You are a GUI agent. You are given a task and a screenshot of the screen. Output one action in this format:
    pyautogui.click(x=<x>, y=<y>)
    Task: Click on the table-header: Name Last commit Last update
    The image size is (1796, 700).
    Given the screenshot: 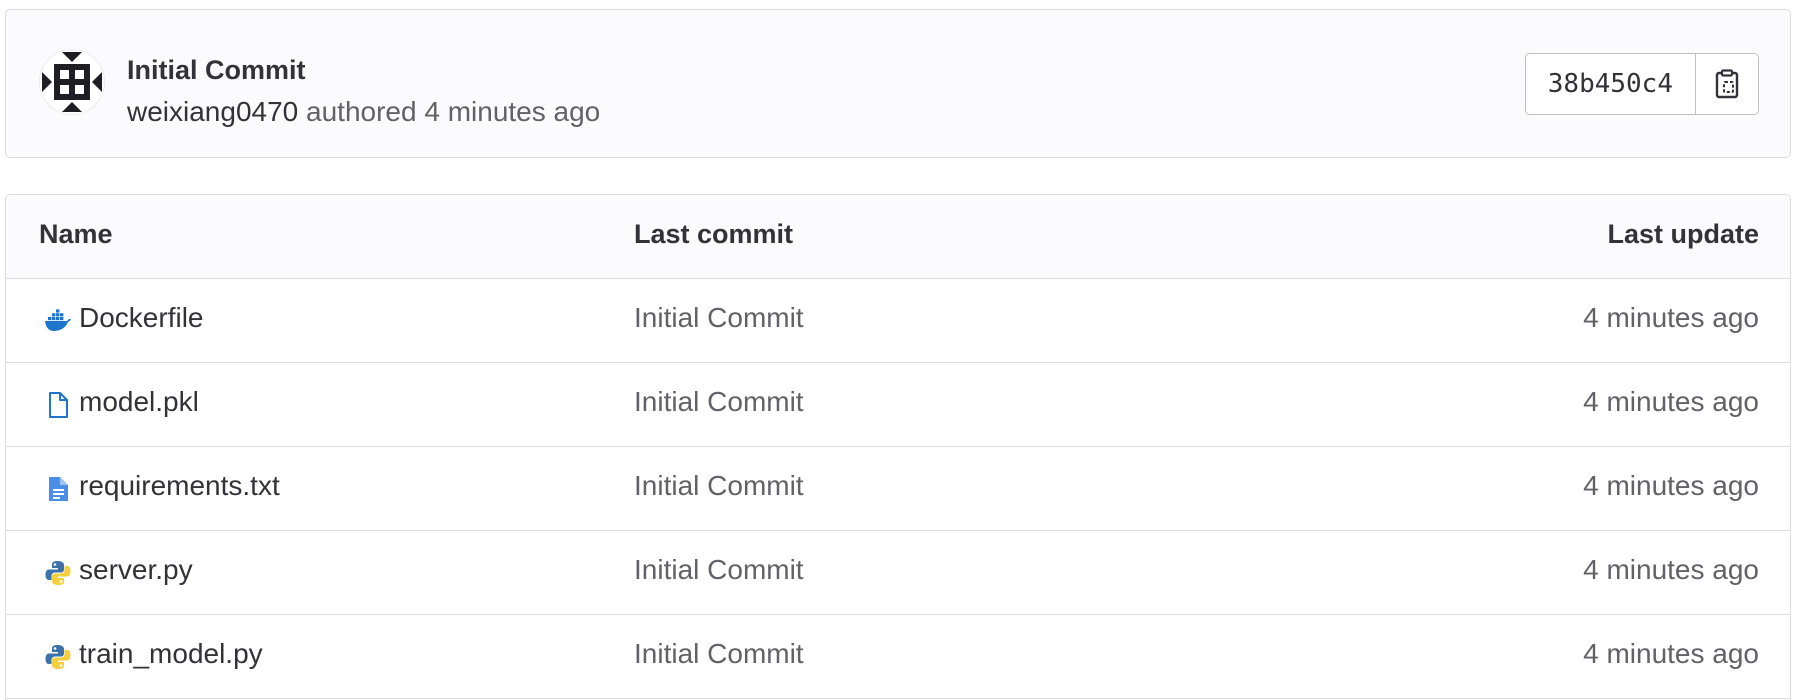 What is the action you would take?
    pyautogui.click(x=898, y=237)
    